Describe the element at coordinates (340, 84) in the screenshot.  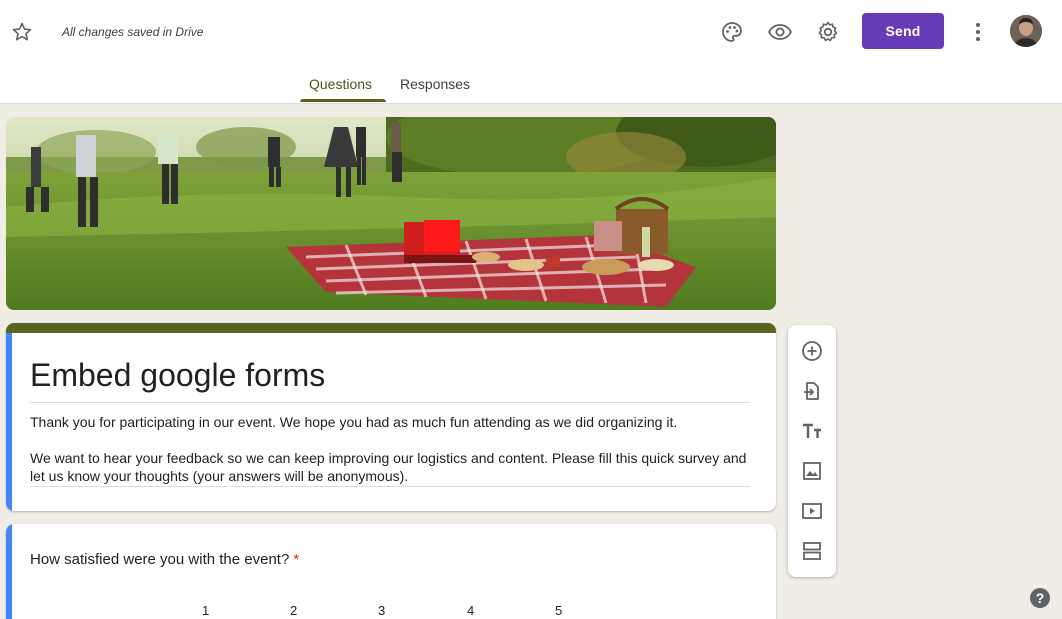
I see `tab-questions: Questions` at that location.